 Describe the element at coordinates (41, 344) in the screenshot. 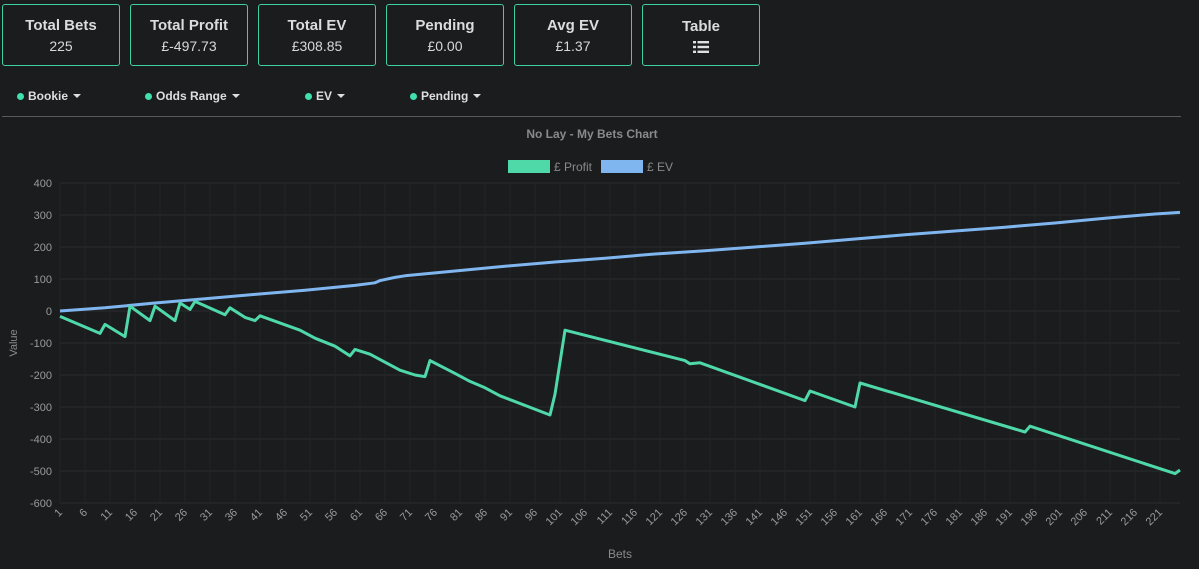

I see `y-axis-ticks: 400 300 200 100 0 -100 -200 -300 -400 -500 -600` at that location.